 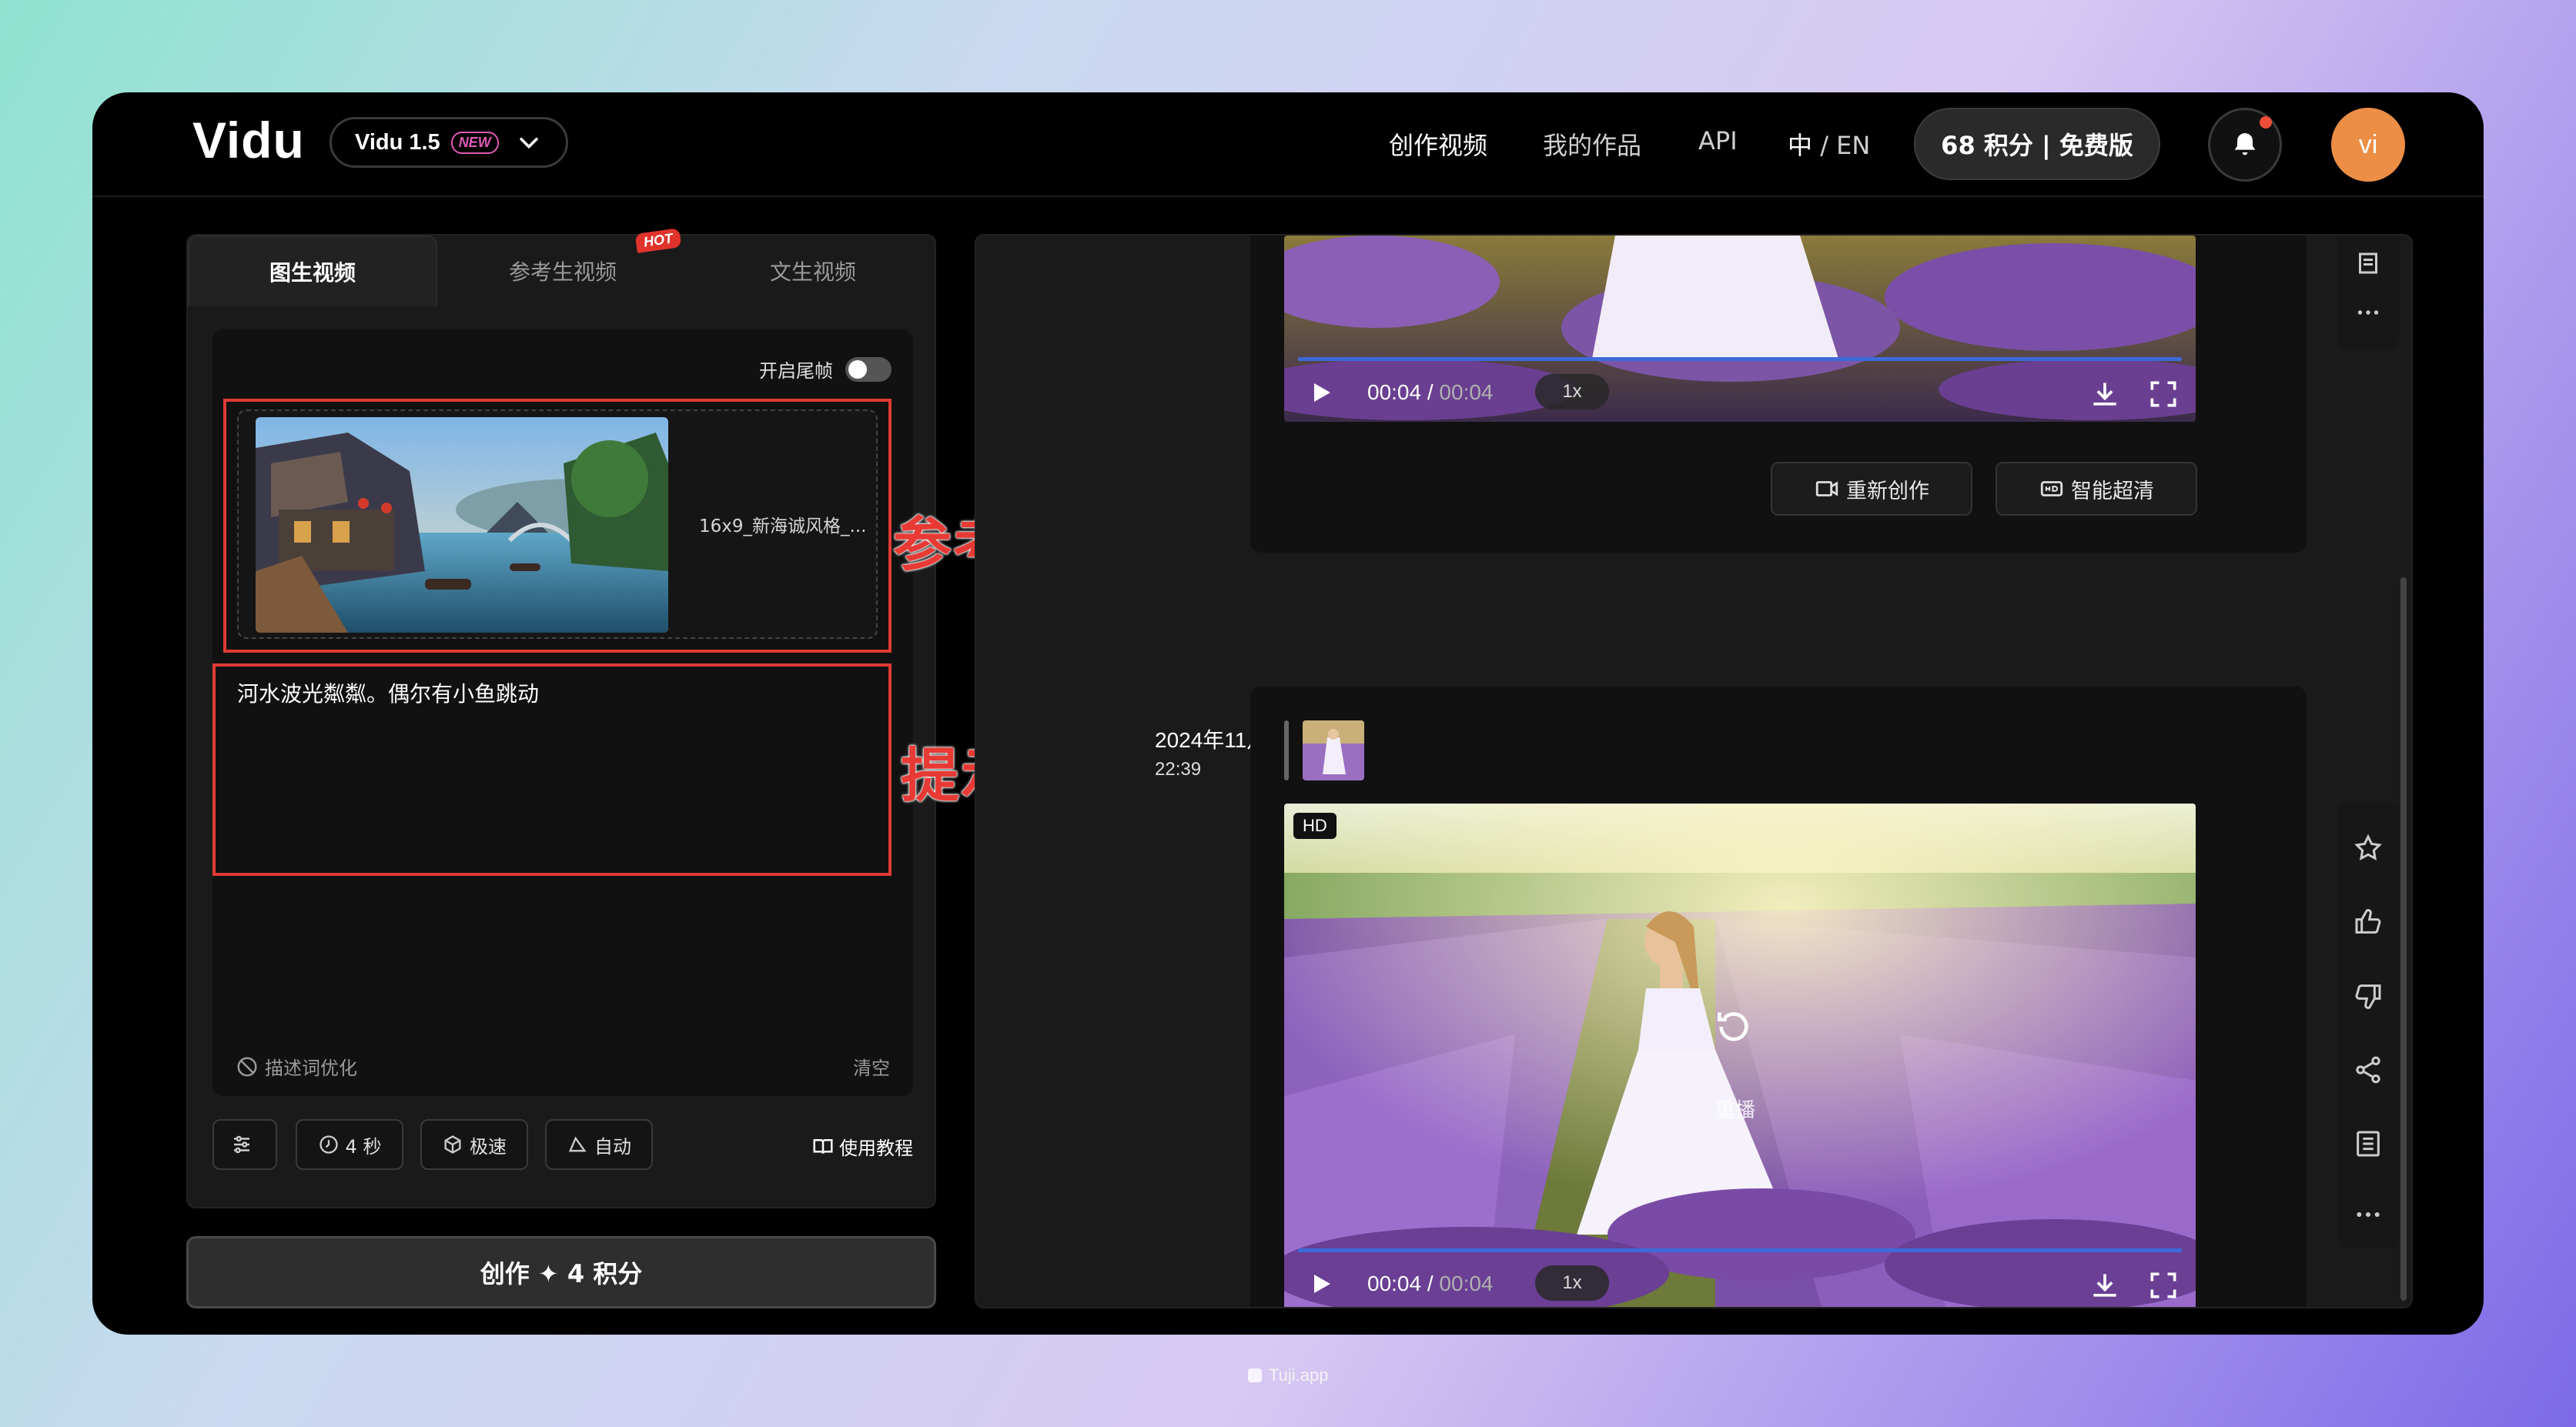 What do you see at coordinates (313, 271) in the screenshot?
I see `tab-image-to-video: 图生视频` at bounding box center [313, 271].